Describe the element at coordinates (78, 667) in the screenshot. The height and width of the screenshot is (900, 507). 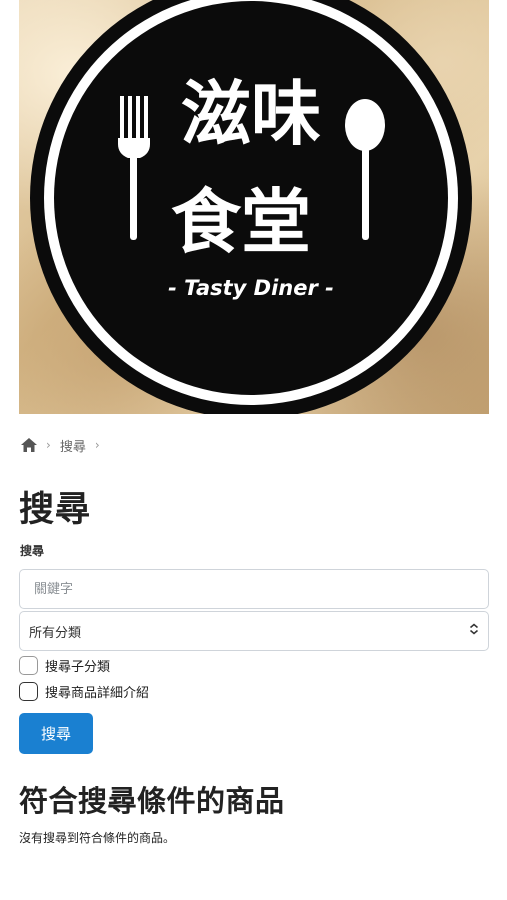
I see `subcategory-checkbox-label: 搜尋子分類` at that location.